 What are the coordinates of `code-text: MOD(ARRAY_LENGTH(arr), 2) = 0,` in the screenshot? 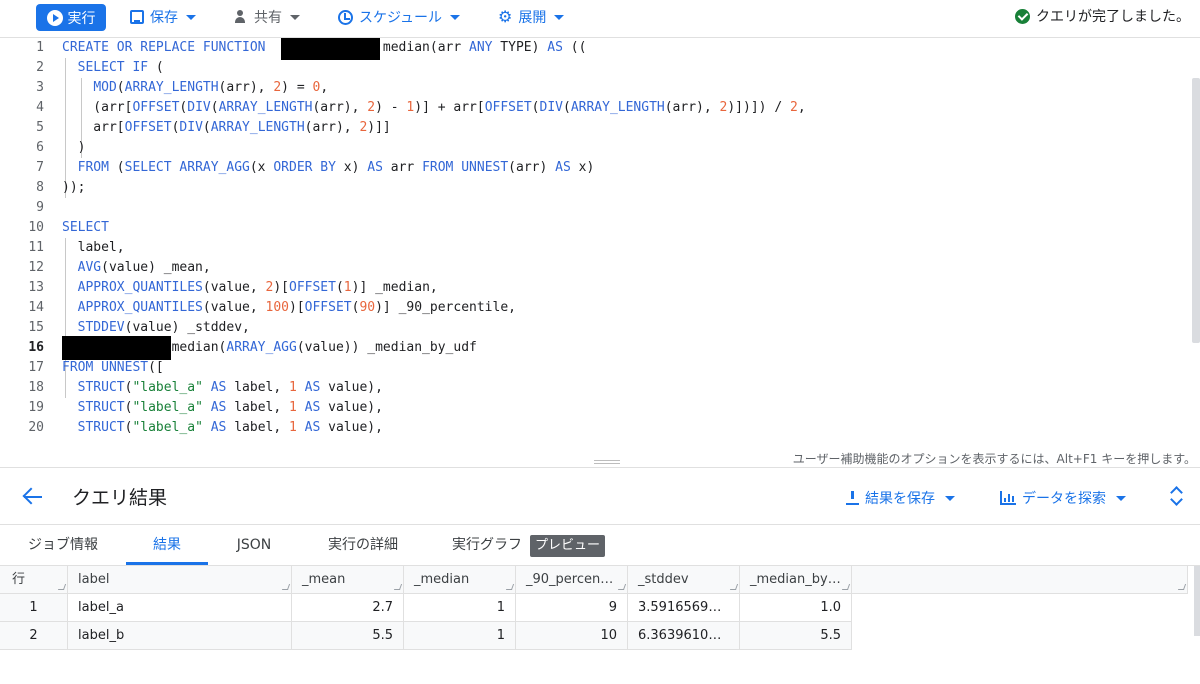 It's located at (211, 87).